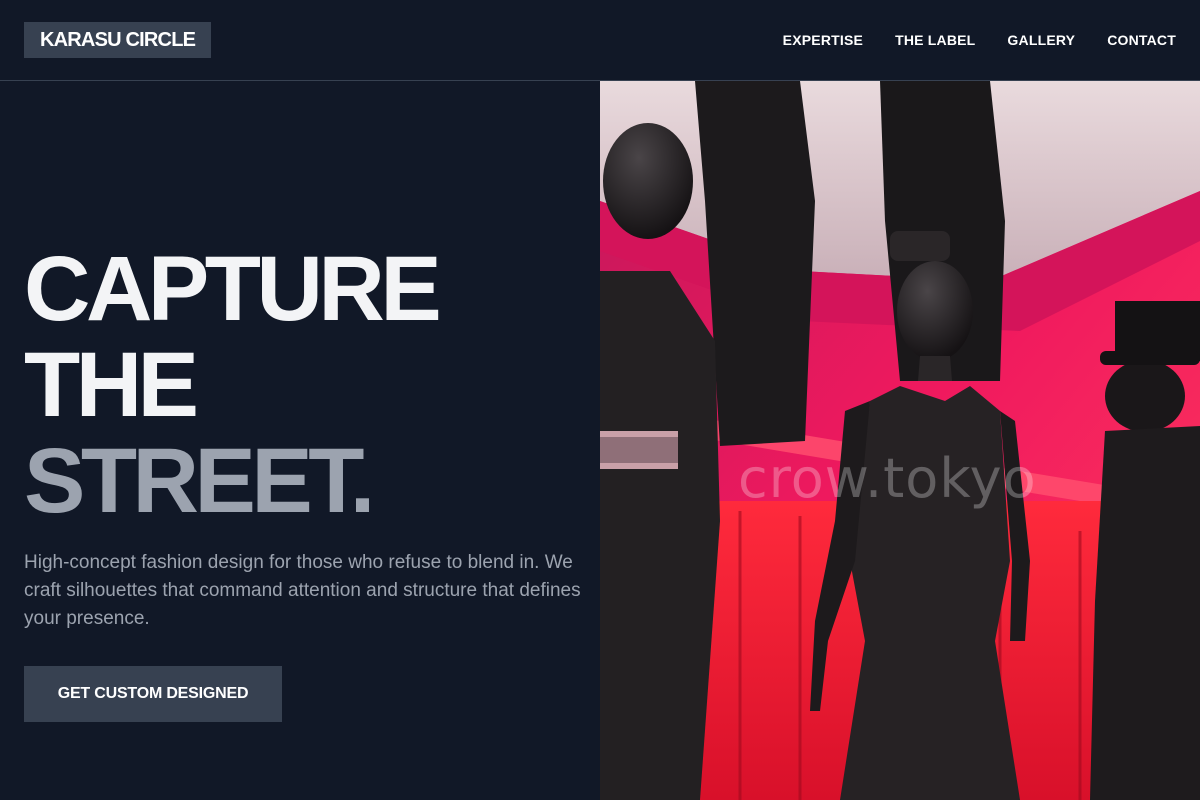 This screenshot has height=800, width=1200. Describe the element at coordinates (1041, 40) in the screenshot. I see `nav-link-gallery: GALLERY` at that location.